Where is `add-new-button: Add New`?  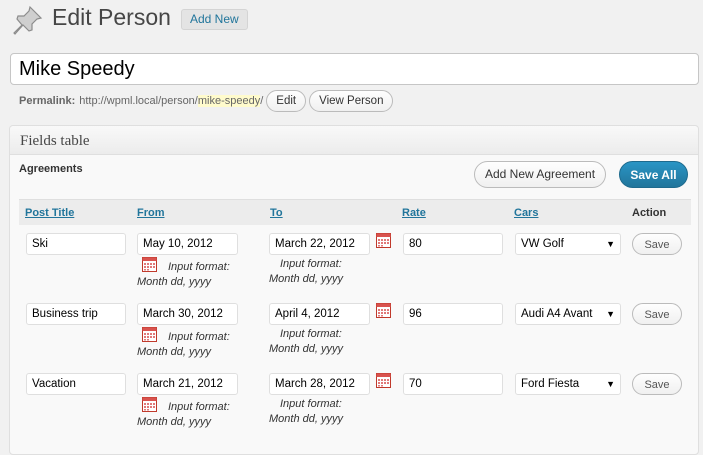
add-new-button: Add New is located at coordinates (214, 19).